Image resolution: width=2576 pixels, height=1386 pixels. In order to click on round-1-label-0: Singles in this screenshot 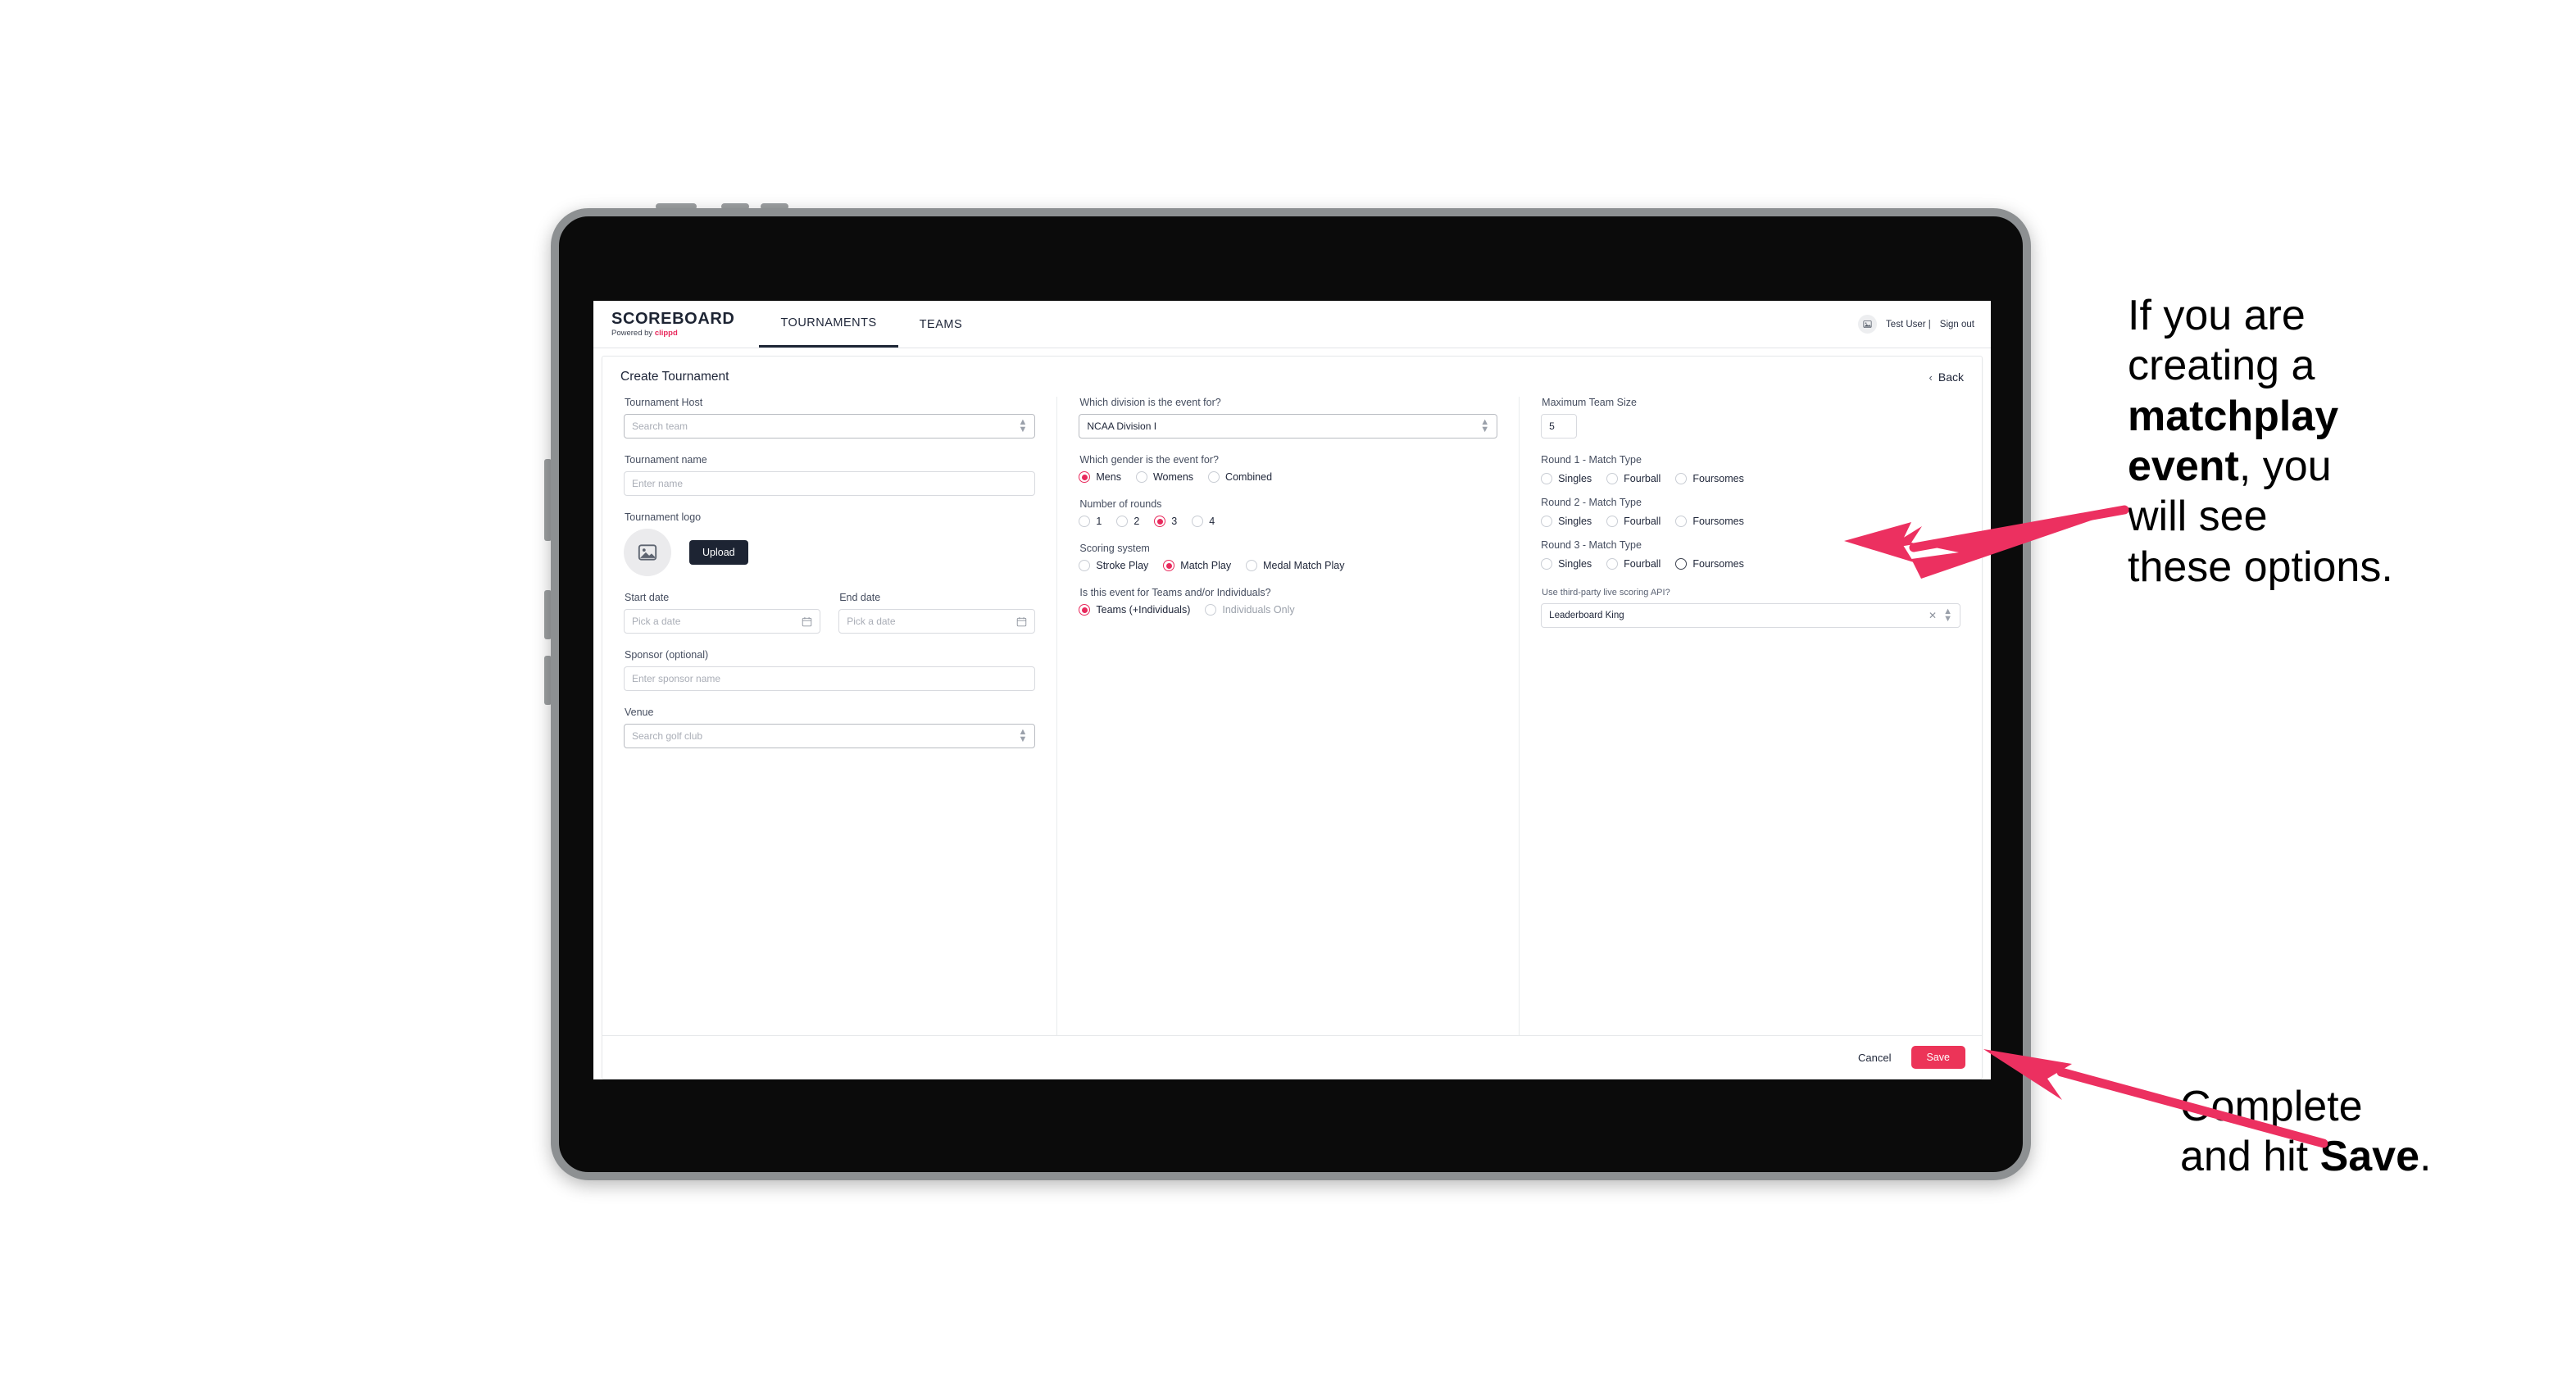, I will do `click(1575, 478)`.